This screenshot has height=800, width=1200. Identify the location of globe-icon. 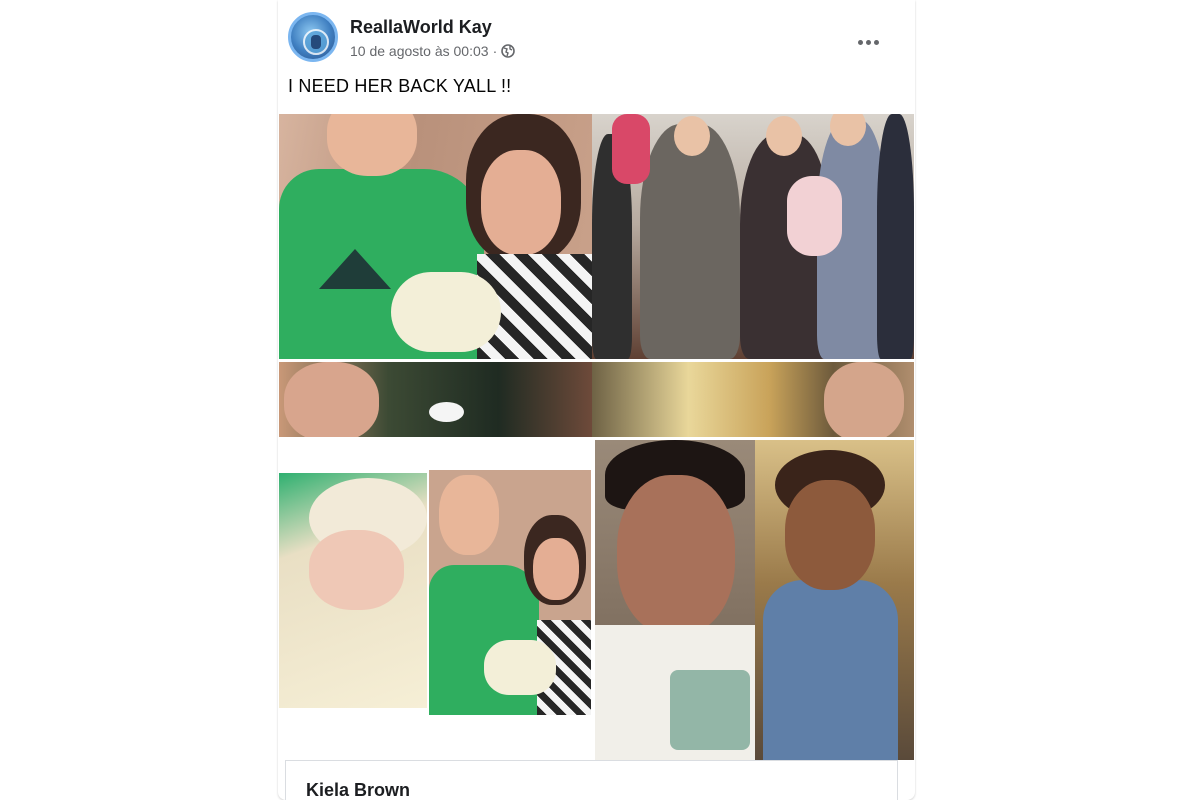
(508, 51).